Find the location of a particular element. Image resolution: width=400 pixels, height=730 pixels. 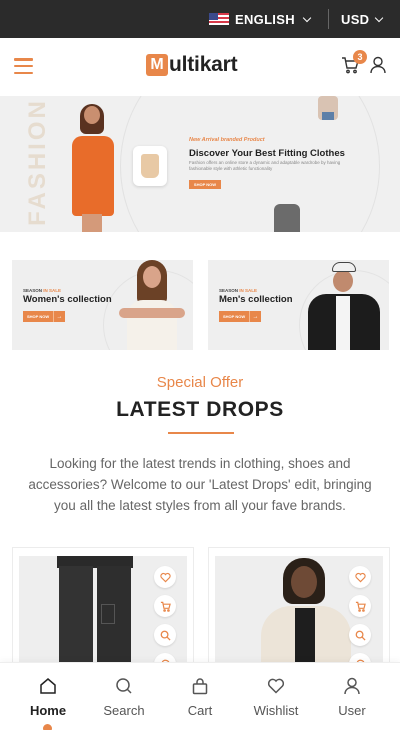

active-indicator is located at coordinates (47, 727).